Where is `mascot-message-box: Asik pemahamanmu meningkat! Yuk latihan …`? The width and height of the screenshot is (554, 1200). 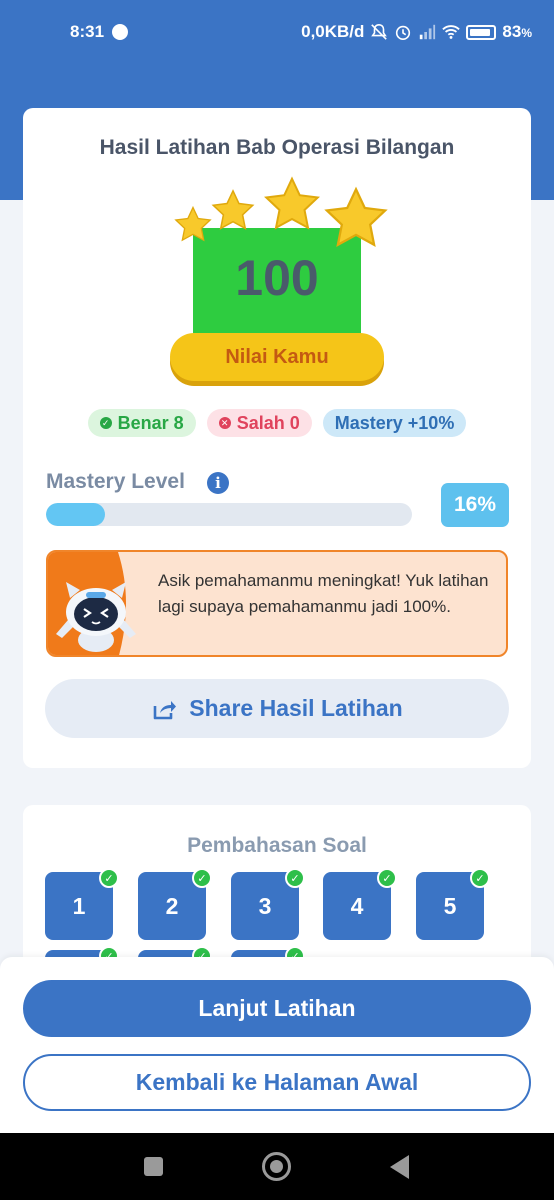 mascot-message-box: Asik pemahamanmu meningkat! Yuk latihan … is located at coordinates (277, 603).